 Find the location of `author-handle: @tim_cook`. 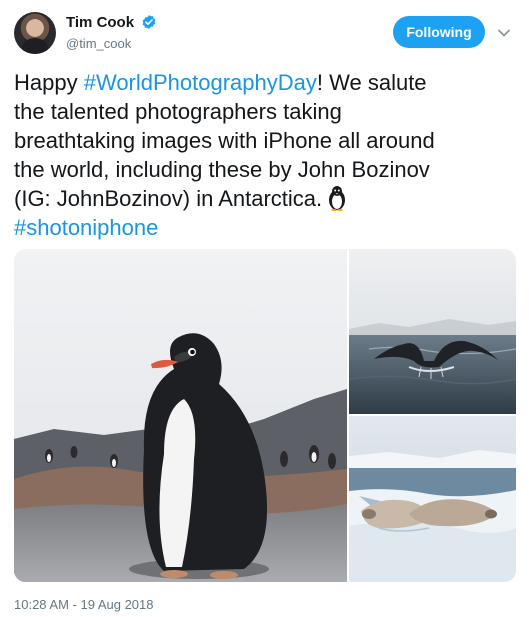

author-handle: @tim_cook is located at coordinates (111, 44).